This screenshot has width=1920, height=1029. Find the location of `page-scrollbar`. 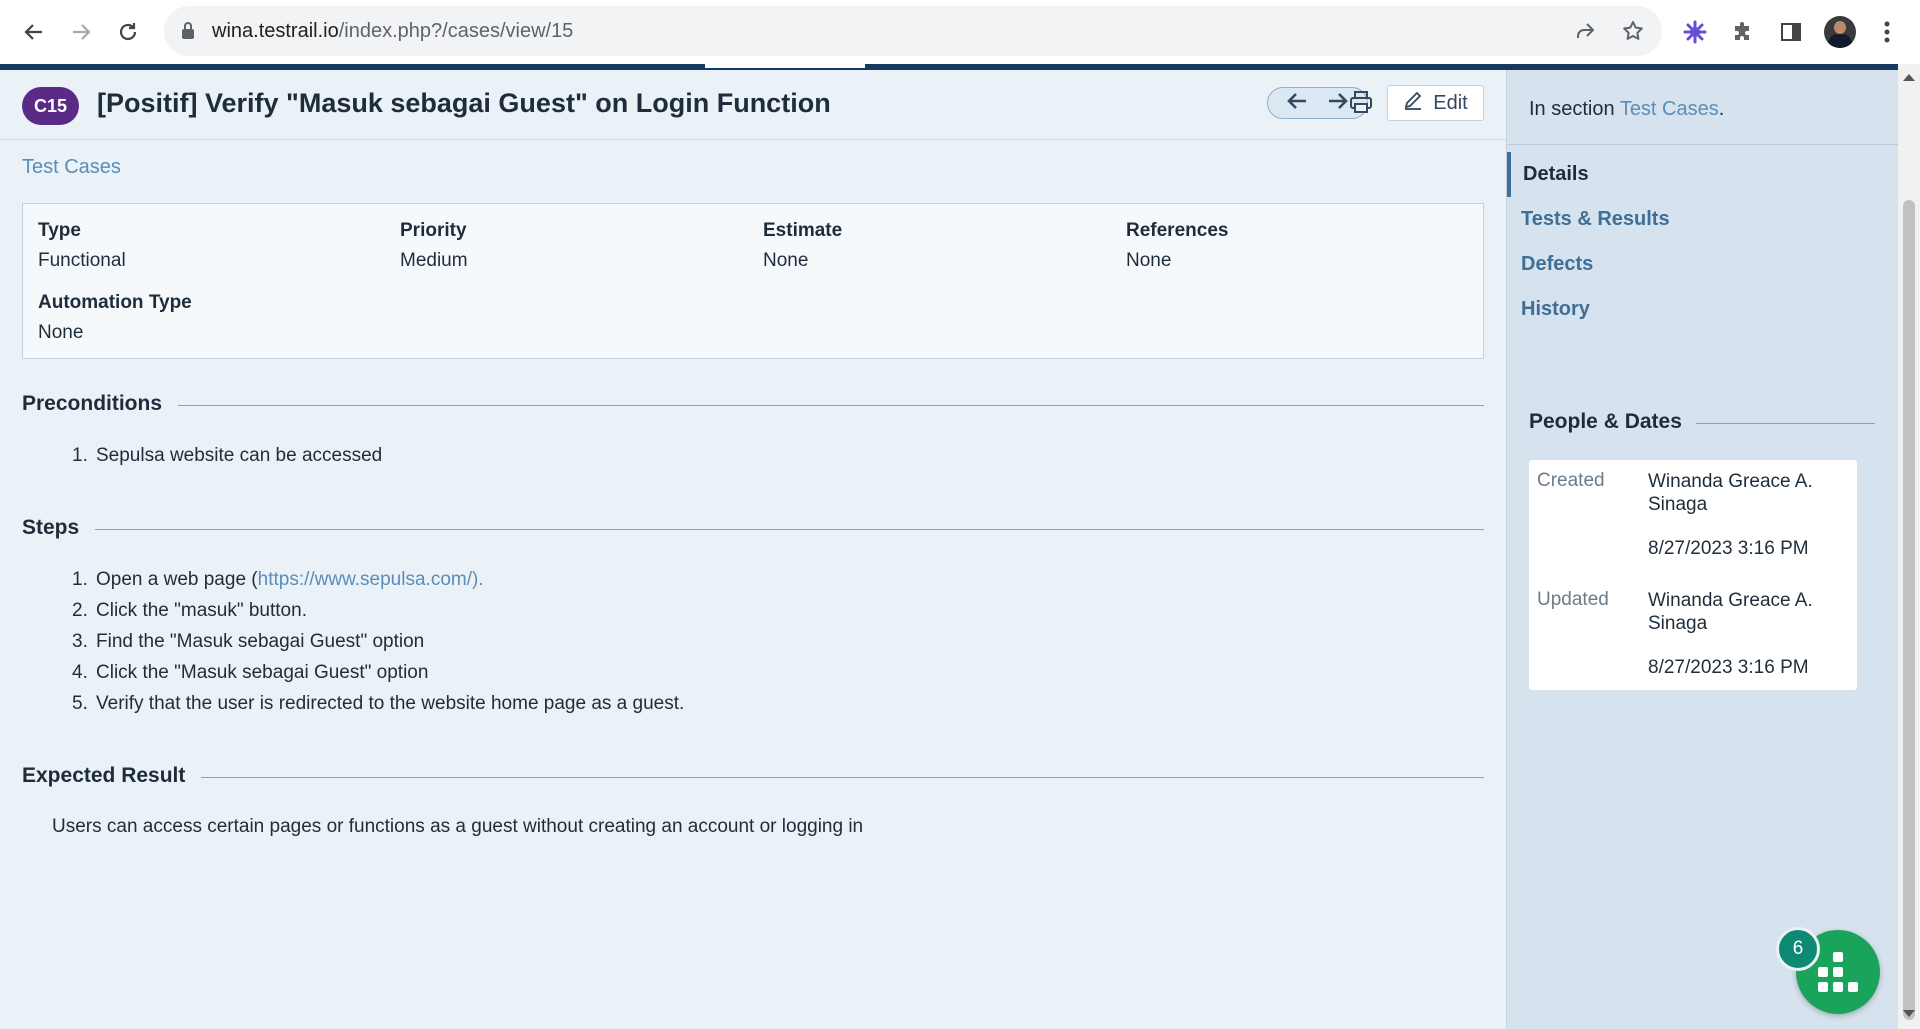

page-scrollbar is located at coordinates (1909, 546).